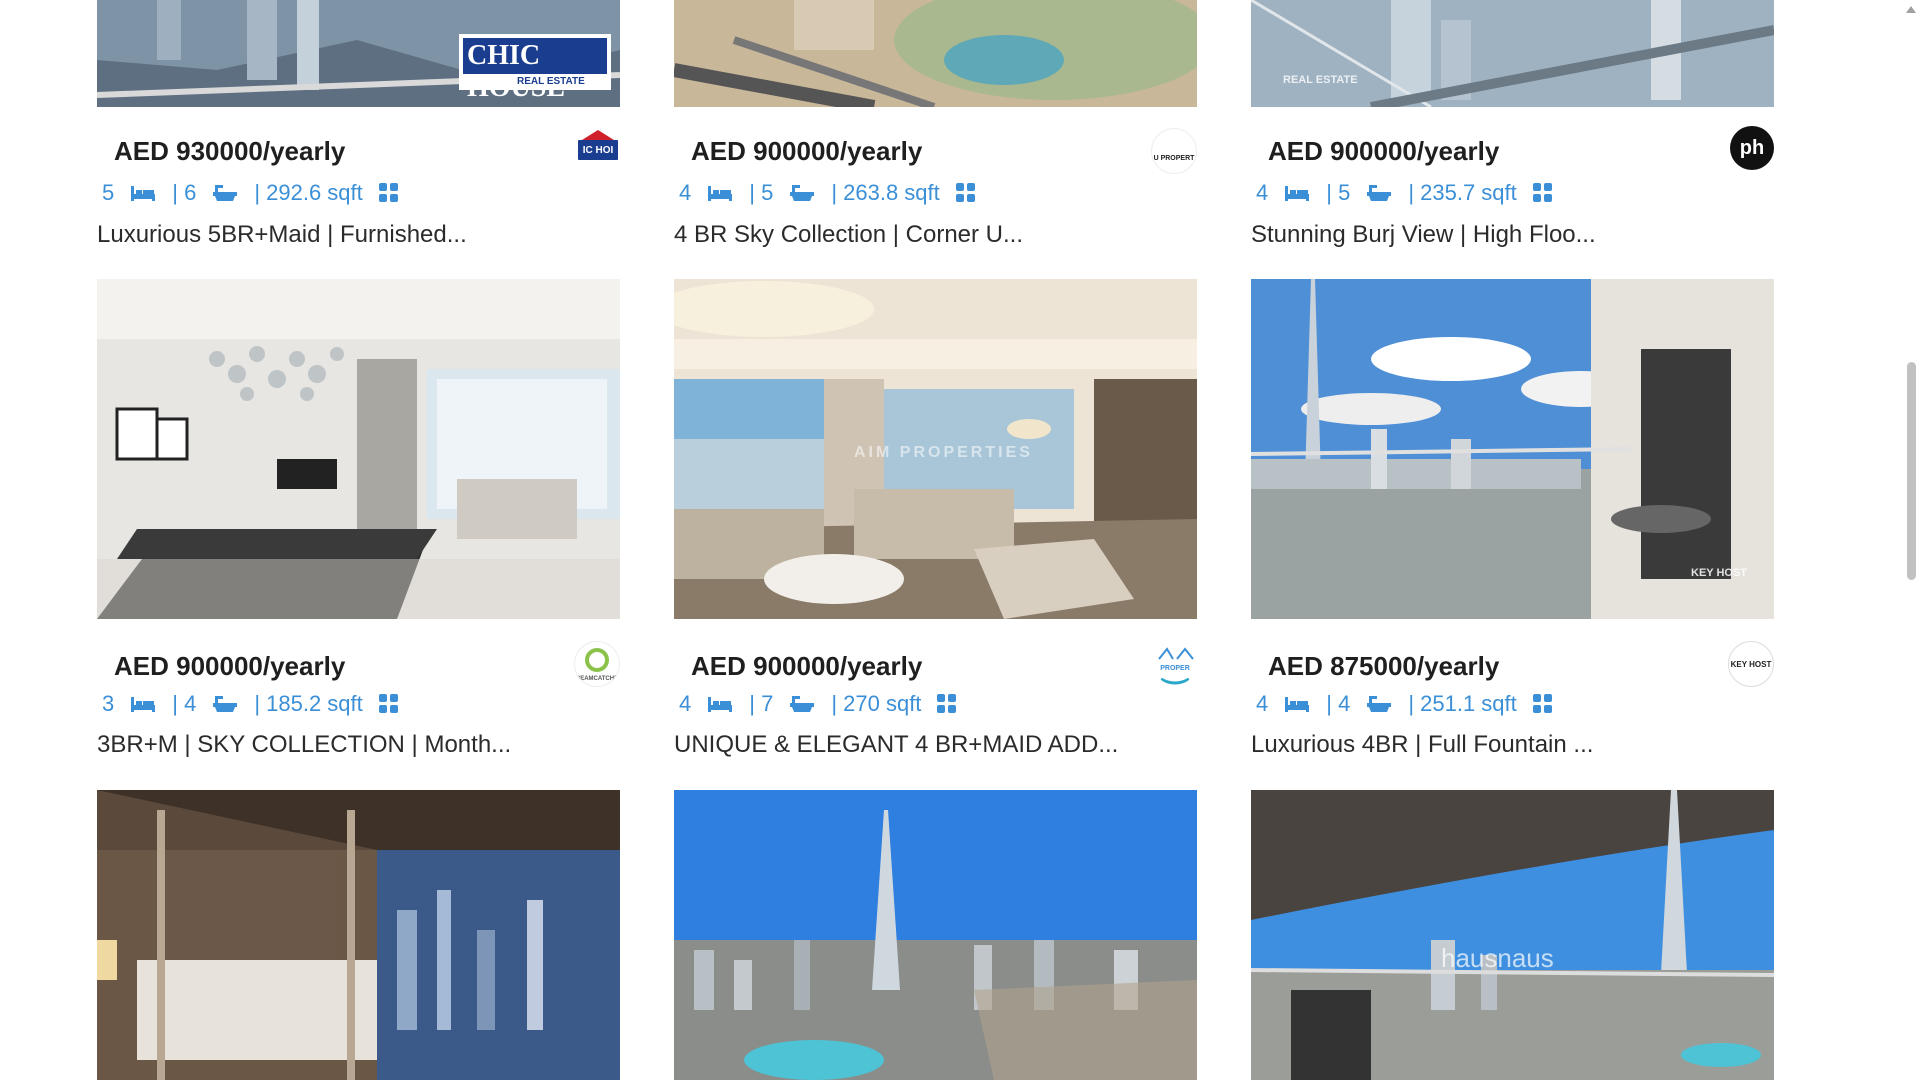 The image size is (1920, 1080). I want to click on scrollbar-thumb, so click(1911, 471).